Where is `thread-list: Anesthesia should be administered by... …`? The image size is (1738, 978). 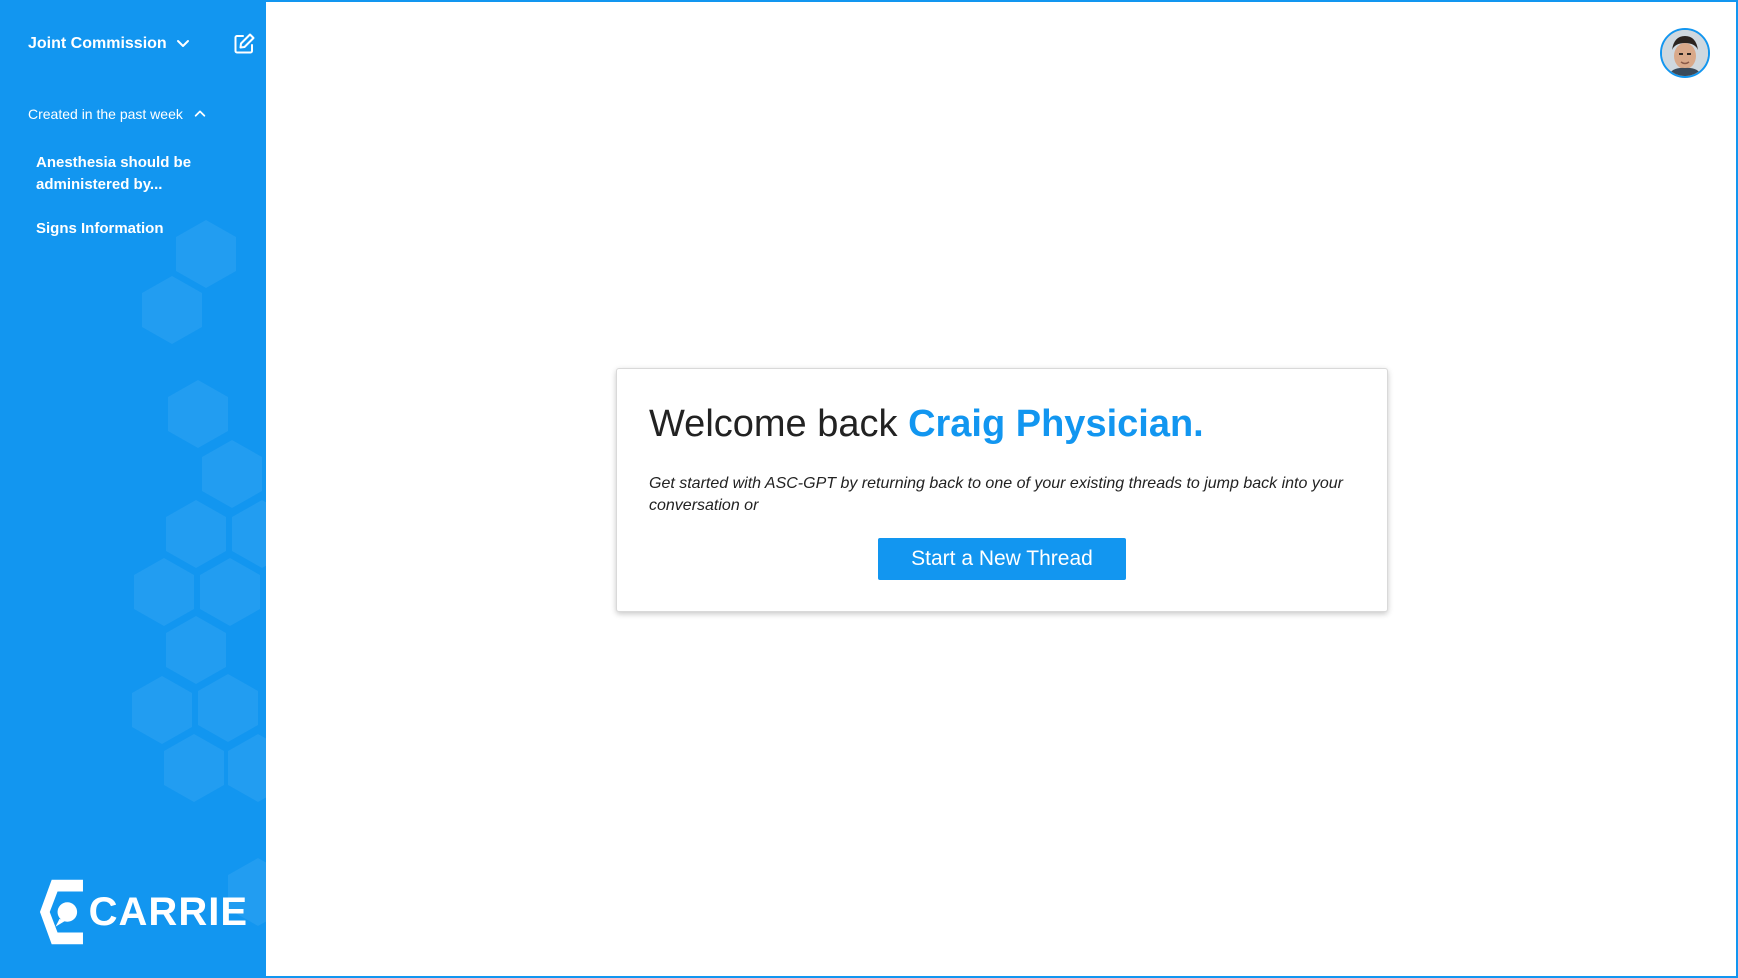 thread-list: Anesthesia should be administered by... … is located at coordinates (141, 207).